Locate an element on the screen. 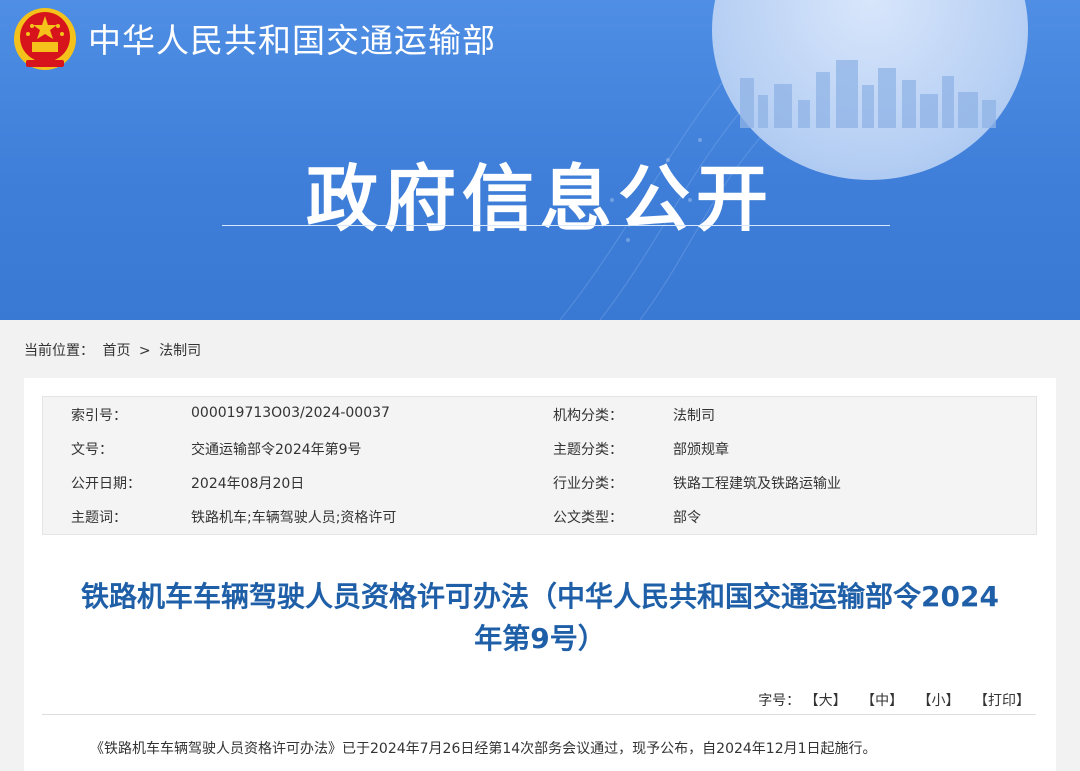 This screenshot has width=1080, height=771. font-size-label: 字号： is located at coordinates (779, 701).